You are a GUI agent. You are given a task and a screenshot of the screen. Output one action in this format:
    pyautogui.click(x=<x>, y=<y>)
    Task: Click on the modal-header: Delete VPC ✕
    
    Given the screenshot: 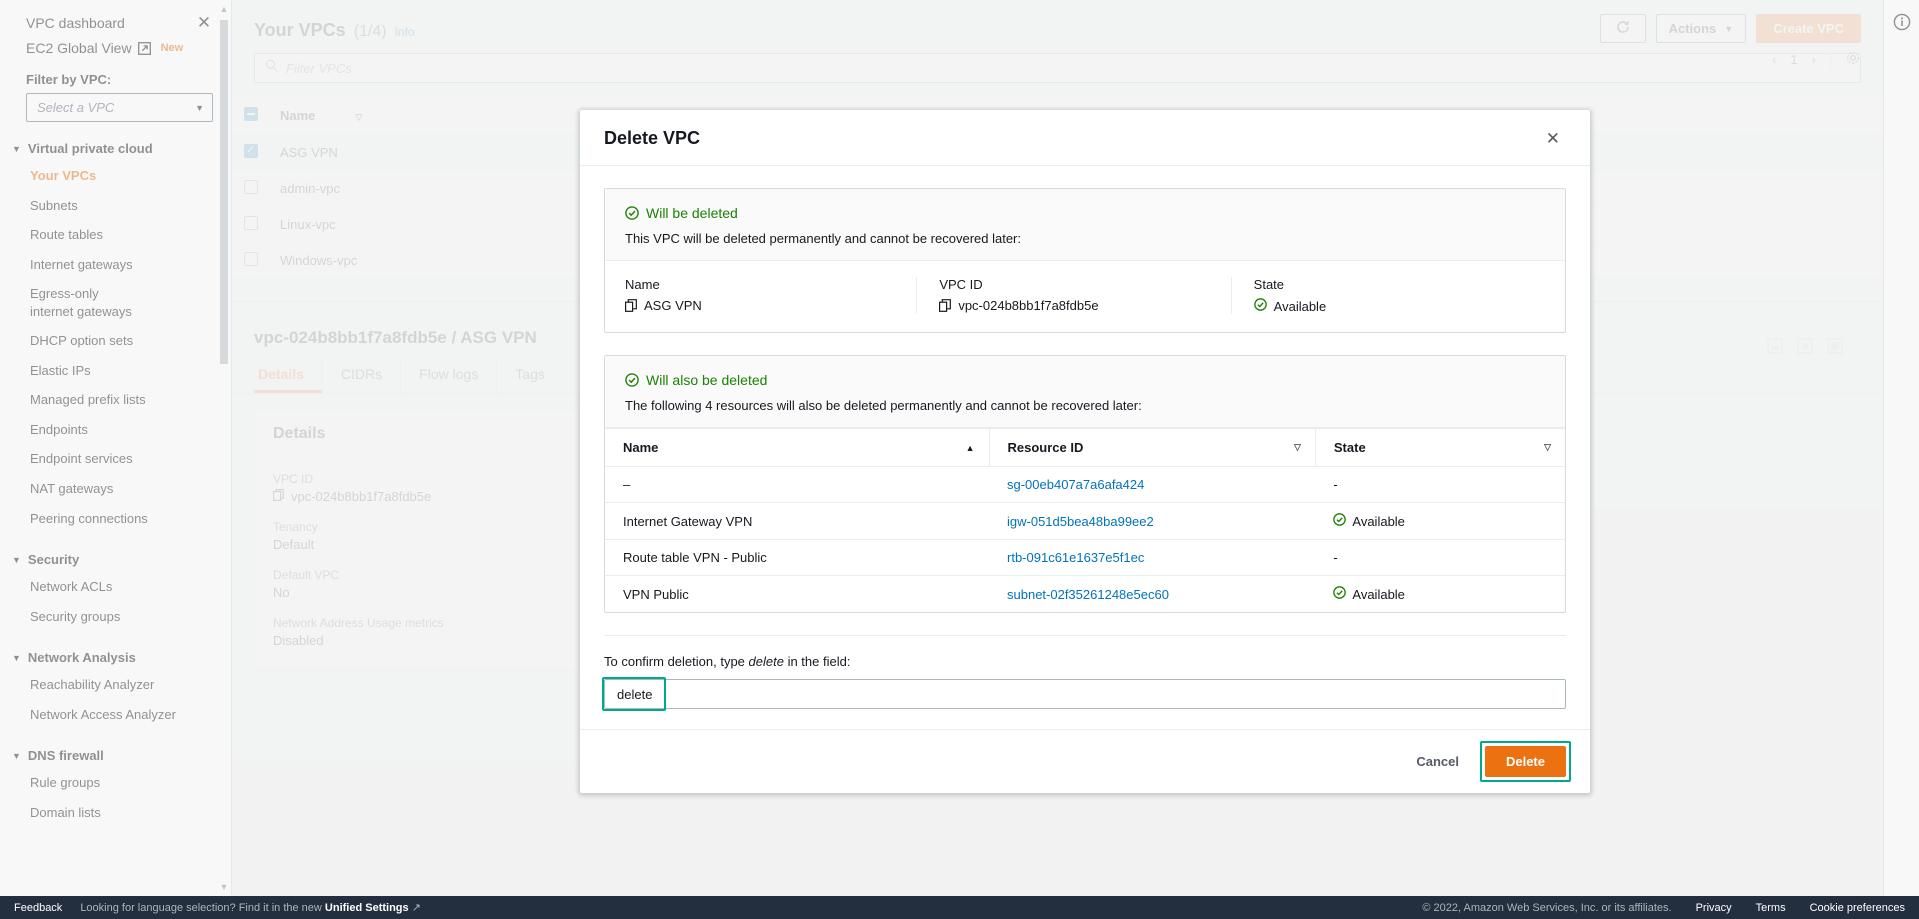 What is the action you would take?
    pyautogui.click(x=1085, y=138)
    